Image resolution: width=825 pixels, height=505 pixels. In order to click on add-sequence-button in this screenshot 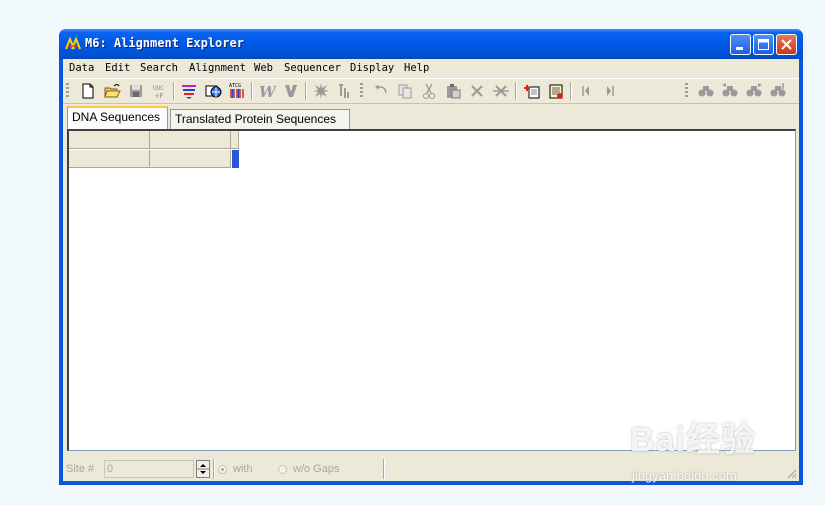, I will do `click(532, 91)`.